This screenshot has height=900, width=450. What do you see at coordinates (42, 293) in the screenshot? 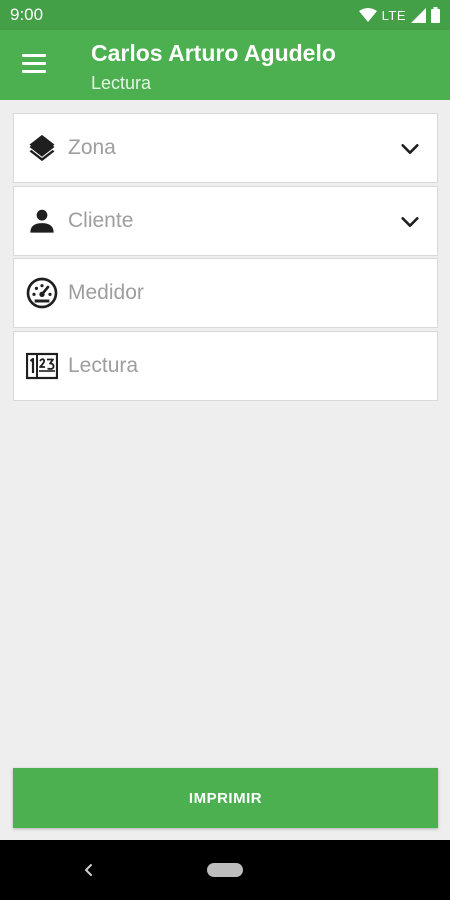
I see `speedometer-icon` at bounding box center [42, 293].